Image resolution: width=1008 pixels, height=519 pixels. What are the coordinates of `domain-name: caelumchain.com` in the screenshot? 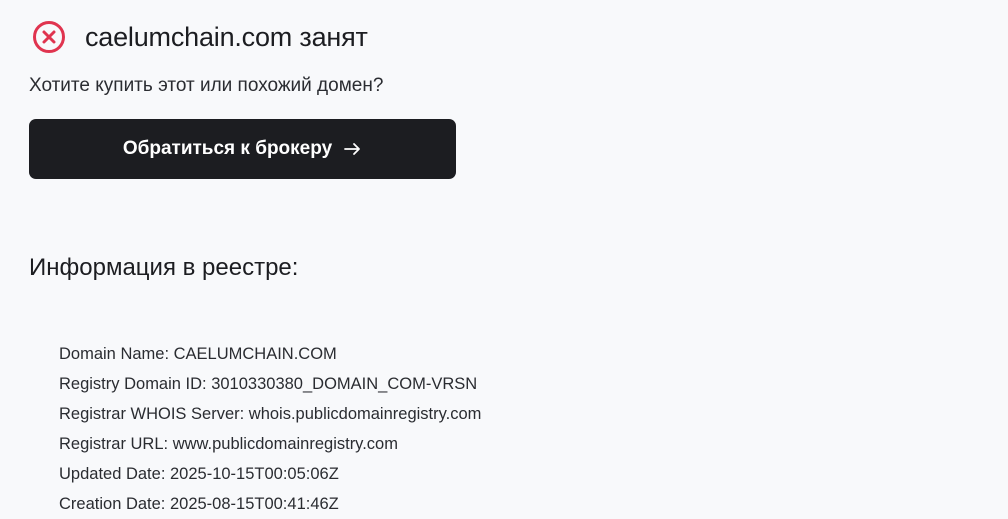 It's located at (189, 36).